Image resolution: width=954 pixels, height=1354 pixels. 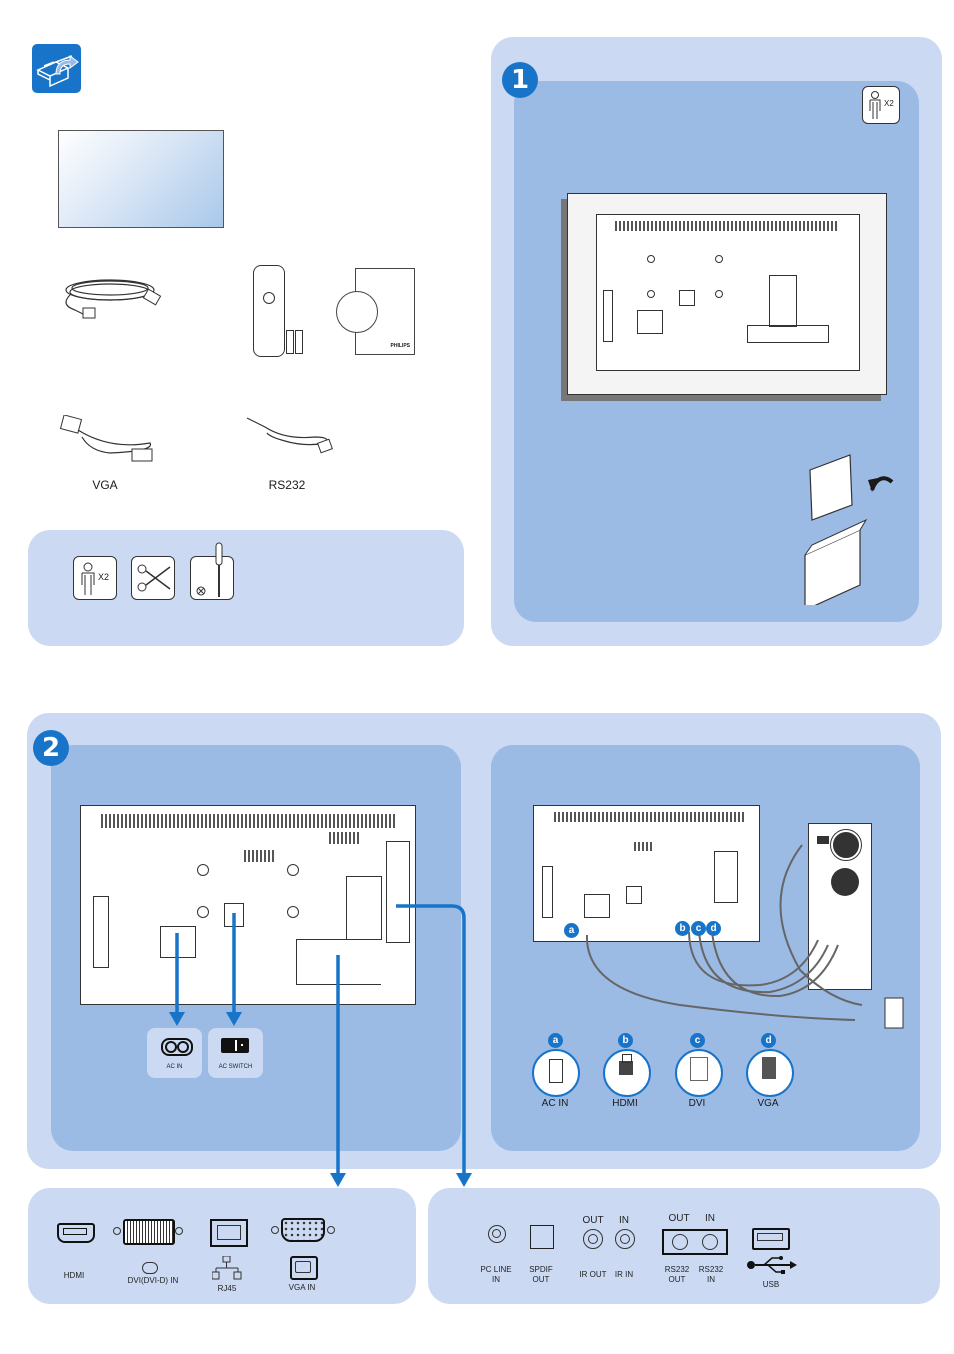 What do you see at coordinates (226, 1267) in the screenshot?
I see `network-icon` at bounding box center [226, 1267].